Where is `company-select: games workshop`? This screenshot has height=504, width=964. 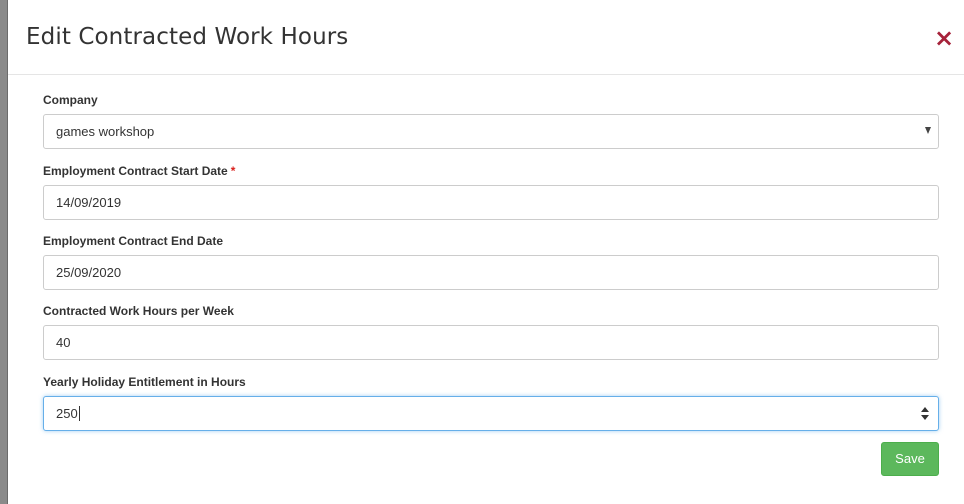 company-select: games workshop is located at coordinates (491, 131).